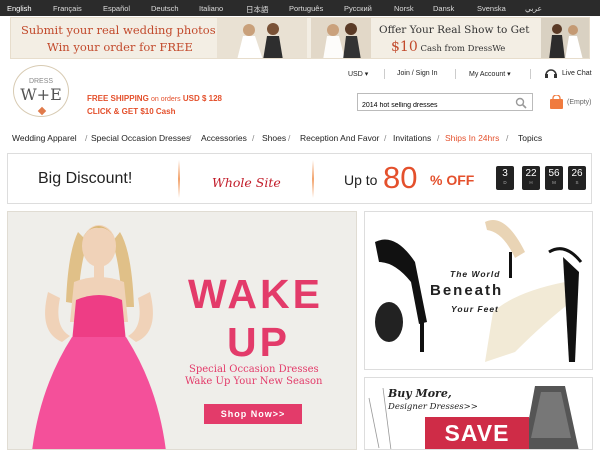  I want to click on site-logo: DRESS W+E, so click(41, 91).